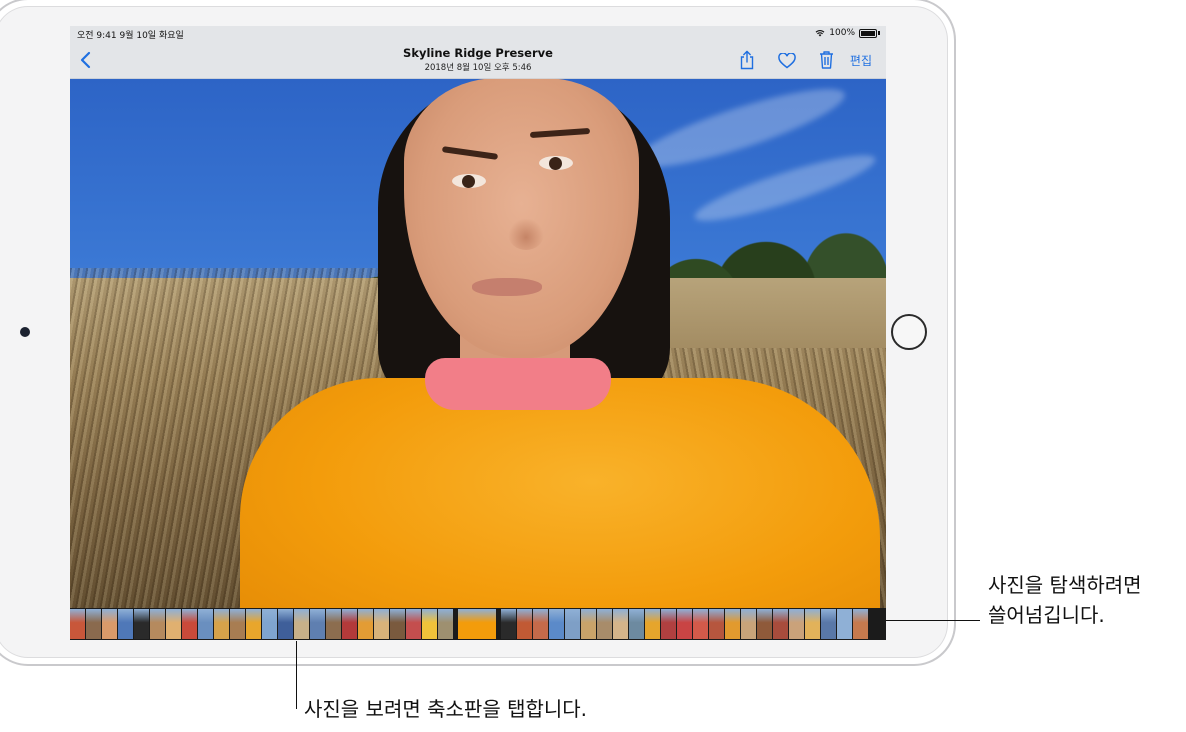  Describe the element at coordinates (296, 675) in the screenshot. I see `callout-line-tap` at that location.